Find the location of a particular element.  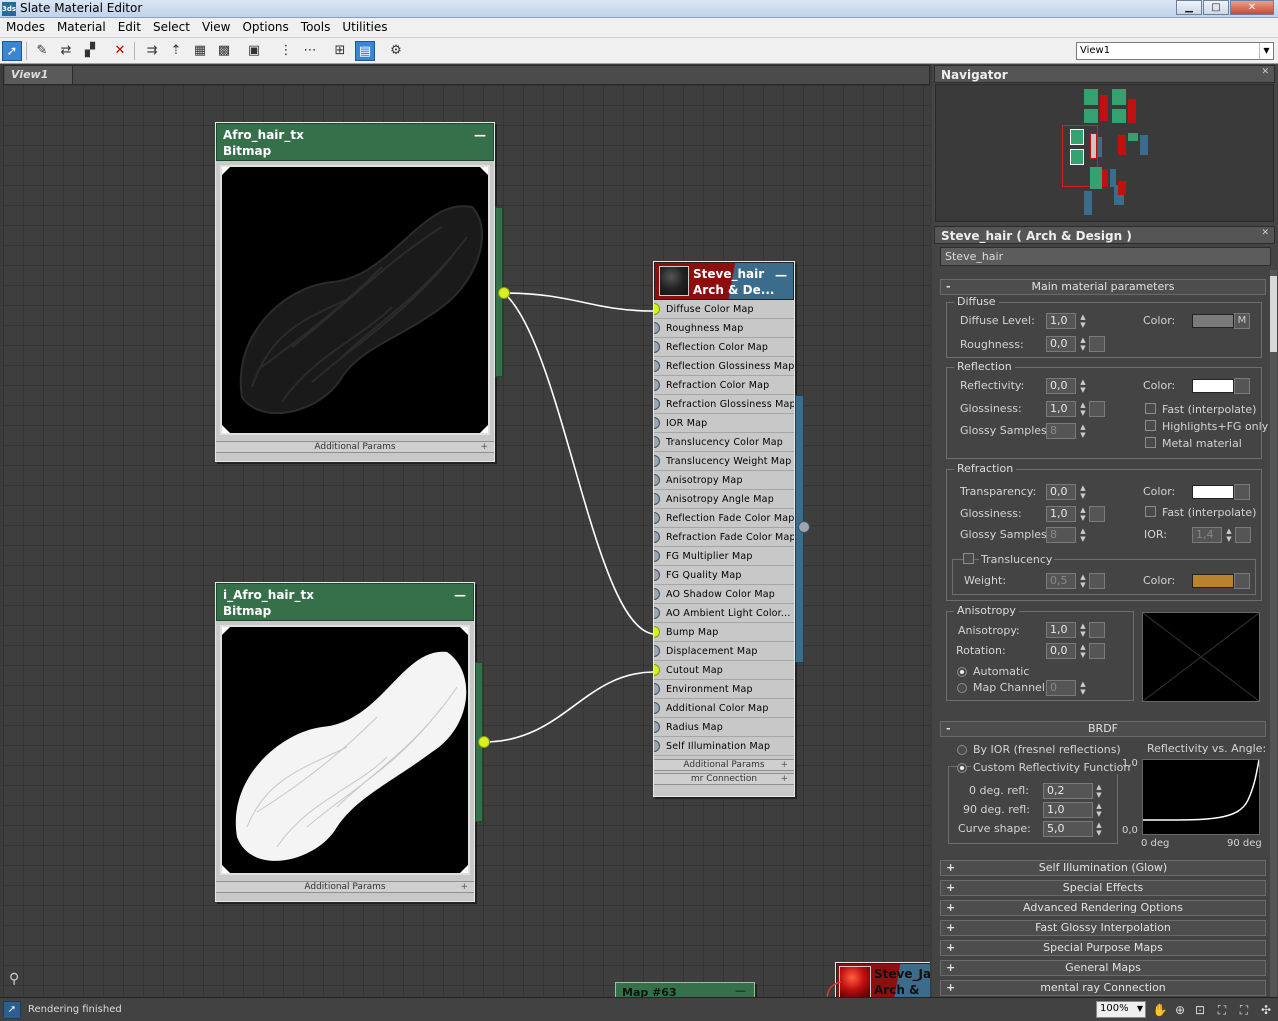

layout-horizontal-icon: ⋯ is located at coordinates (310, 51).